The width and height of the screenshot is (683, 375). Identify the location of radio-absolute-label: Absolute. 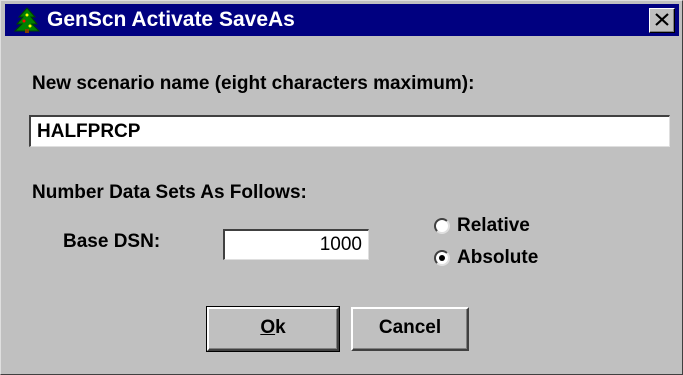
(498, 257).